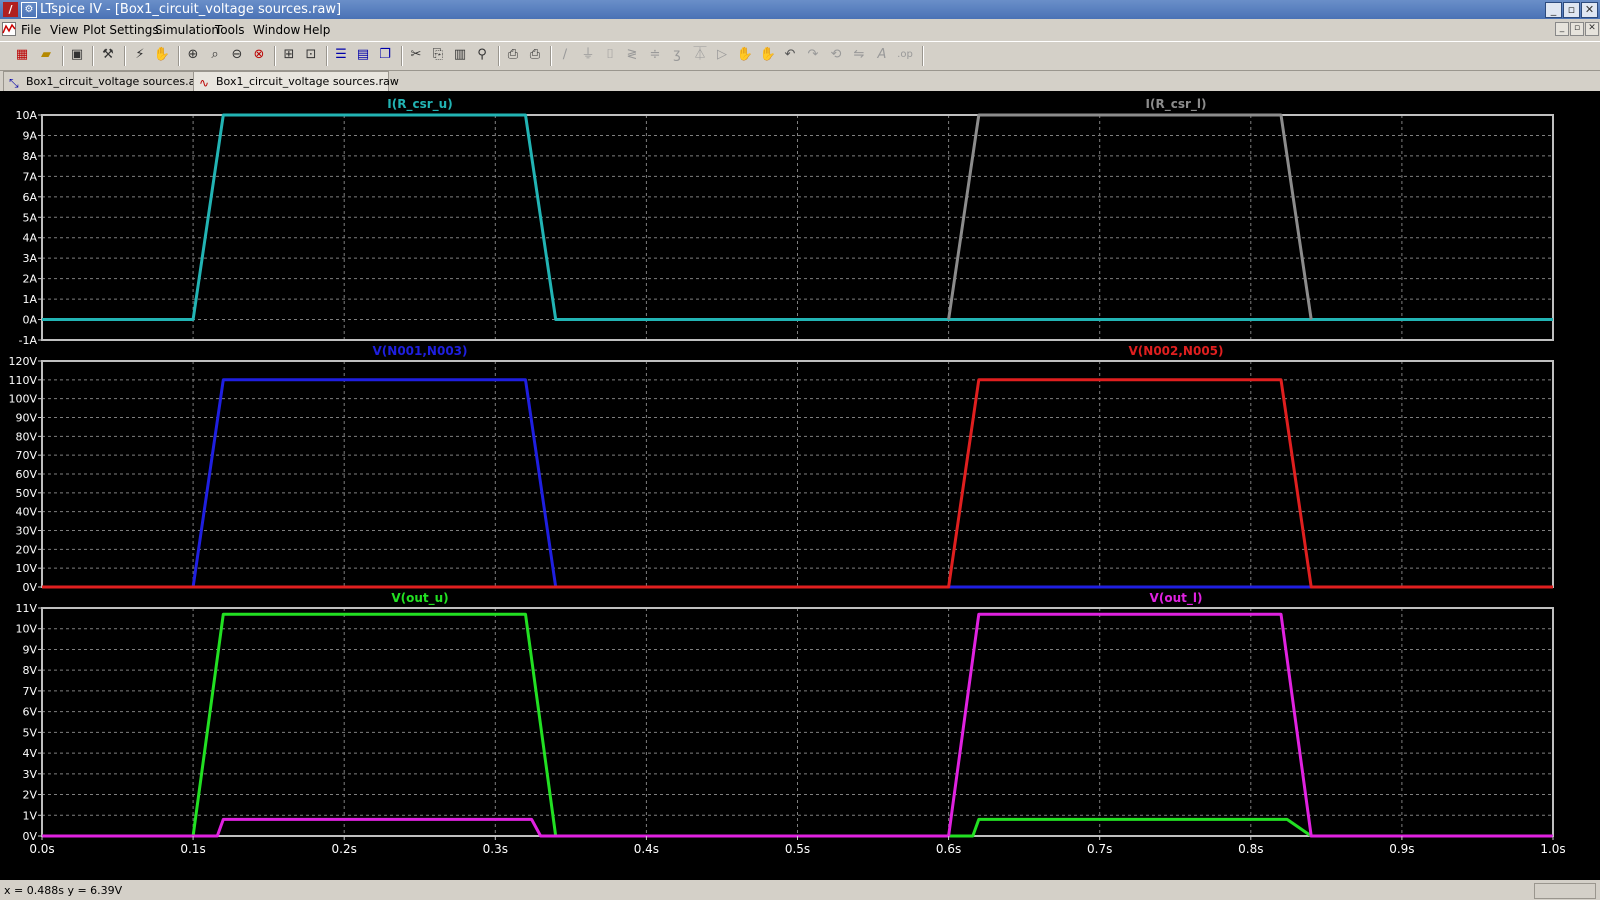 The height and width of the screenshot is (900, 1600). I want to click on drag-icon: ✋, so click(768, 55).